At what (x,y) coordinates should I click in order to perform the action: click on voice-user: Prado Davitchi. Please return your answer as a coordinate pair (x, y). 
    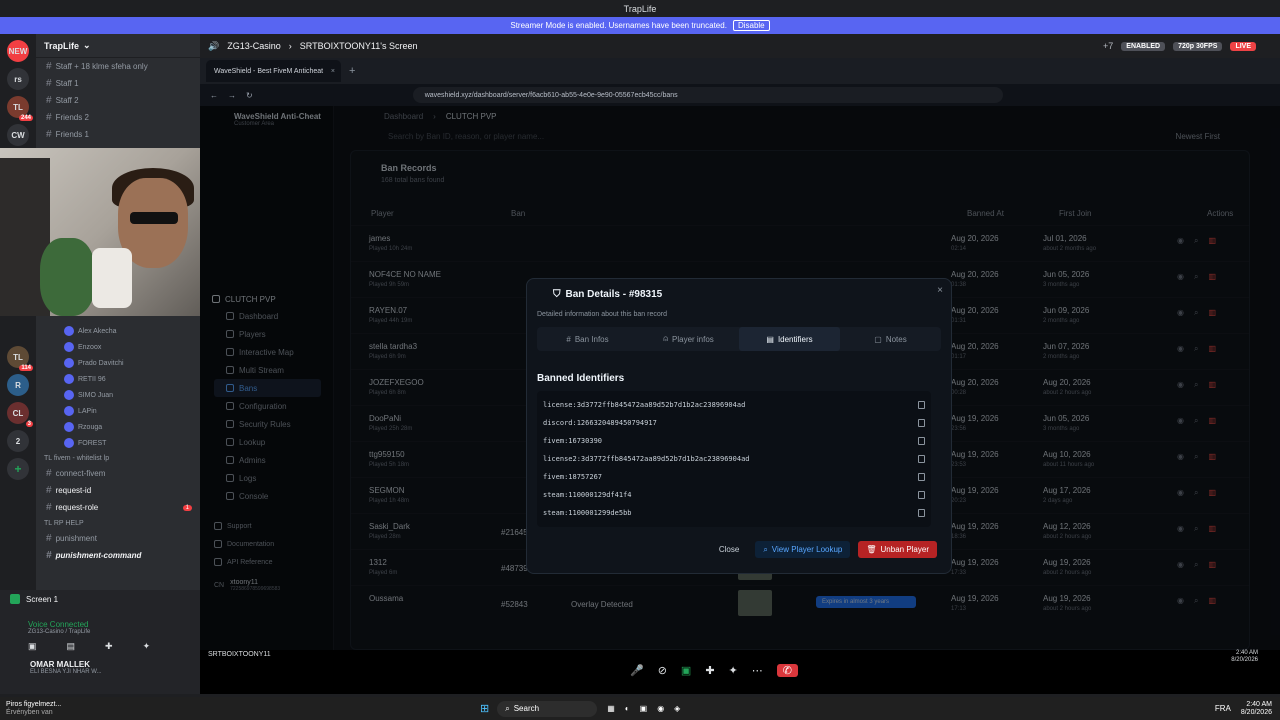
    Looking at the image, I should click on (118, 363).